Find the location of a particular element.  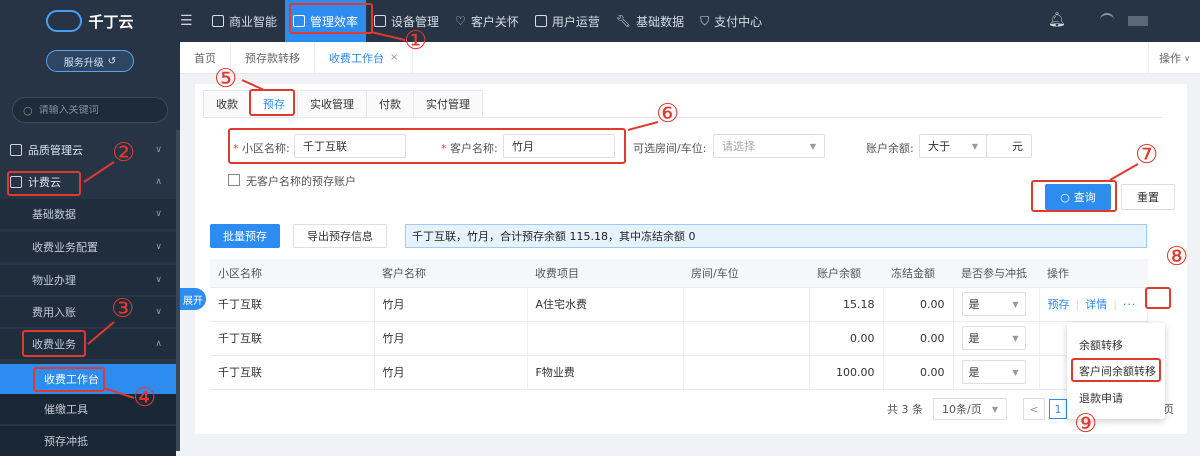

nav-tab-basic: 🔧︎ 基础数据 is located at coordinates (650, 21).